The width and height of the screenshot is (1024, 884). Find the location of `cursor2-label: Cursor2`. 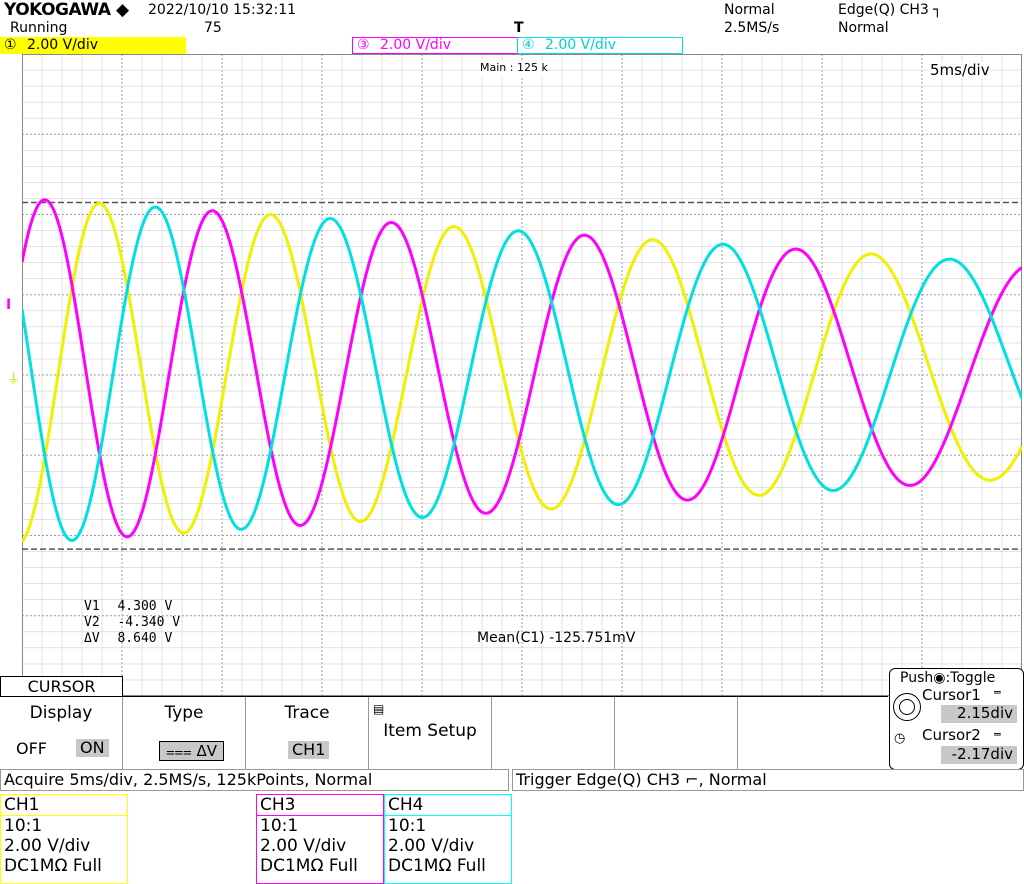

cursor2-label: Cursor2 is located at coordinates (951, 735).